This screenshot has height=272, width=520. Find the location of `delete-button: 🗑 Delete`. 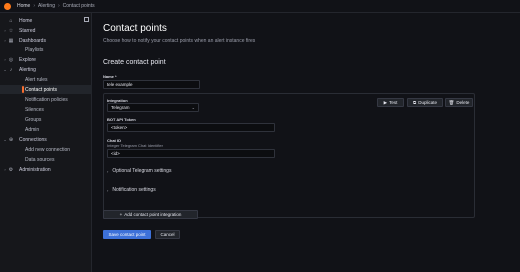

delete-button: 🗑 Delete is located at coordinates (459, 102).